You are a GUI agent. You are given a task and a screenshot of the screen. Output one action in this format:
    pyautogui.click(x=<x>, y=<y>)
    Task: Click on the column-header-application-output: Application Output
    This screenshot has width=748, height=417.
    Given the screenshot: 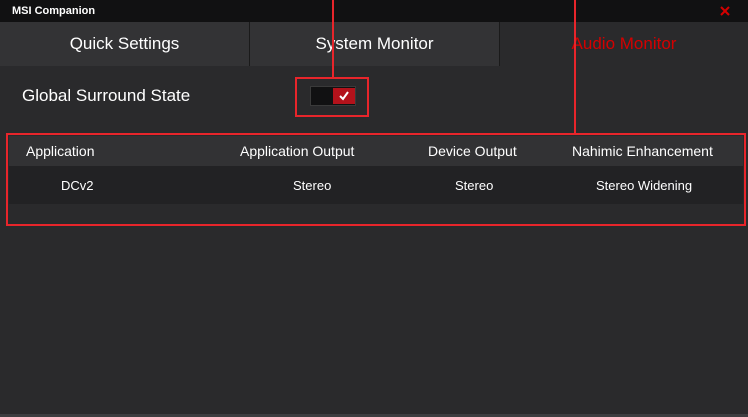 What is the action you would take?
    pyautogui.click(x=297, y=151)
    